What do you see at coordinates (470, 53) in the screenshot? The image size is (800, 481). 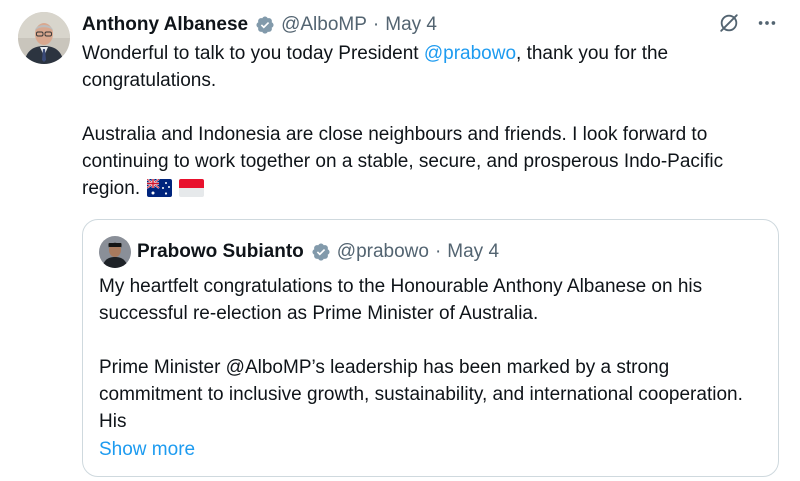 I see `mention-link: @prabowo` at bounding box center [470, 53].